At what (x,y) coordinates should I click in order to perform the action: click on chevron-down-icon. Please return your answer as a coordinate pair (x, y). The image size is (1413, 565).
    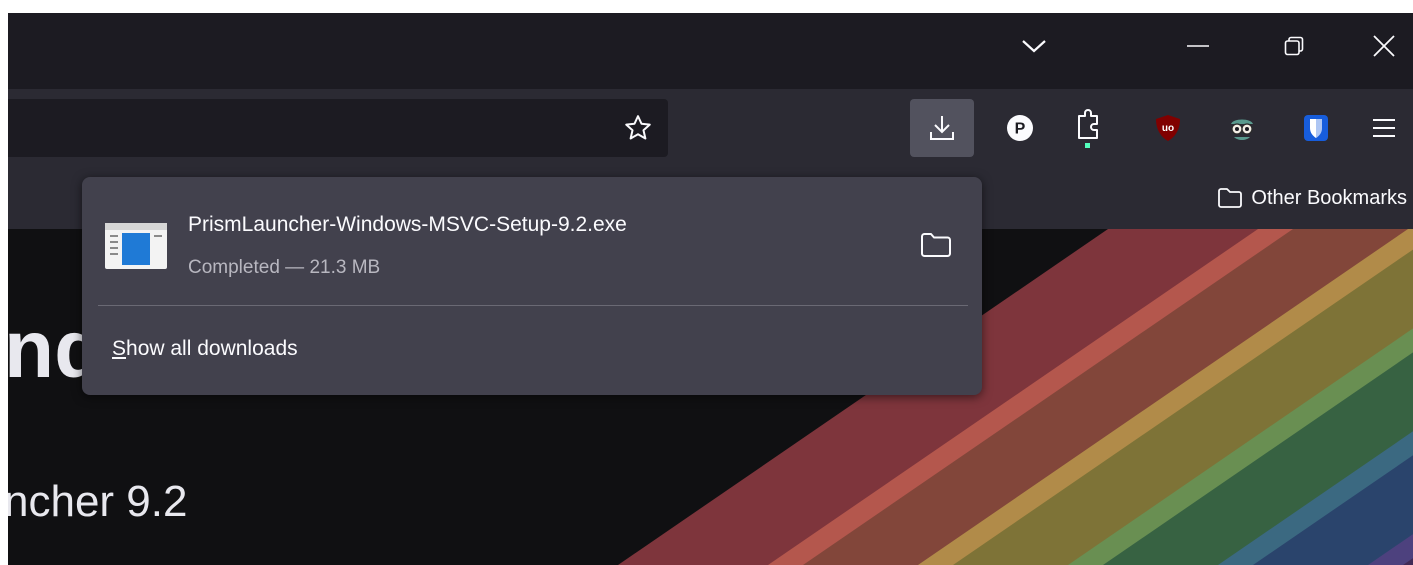
    Looking at the image, I should click on (1034, 46).